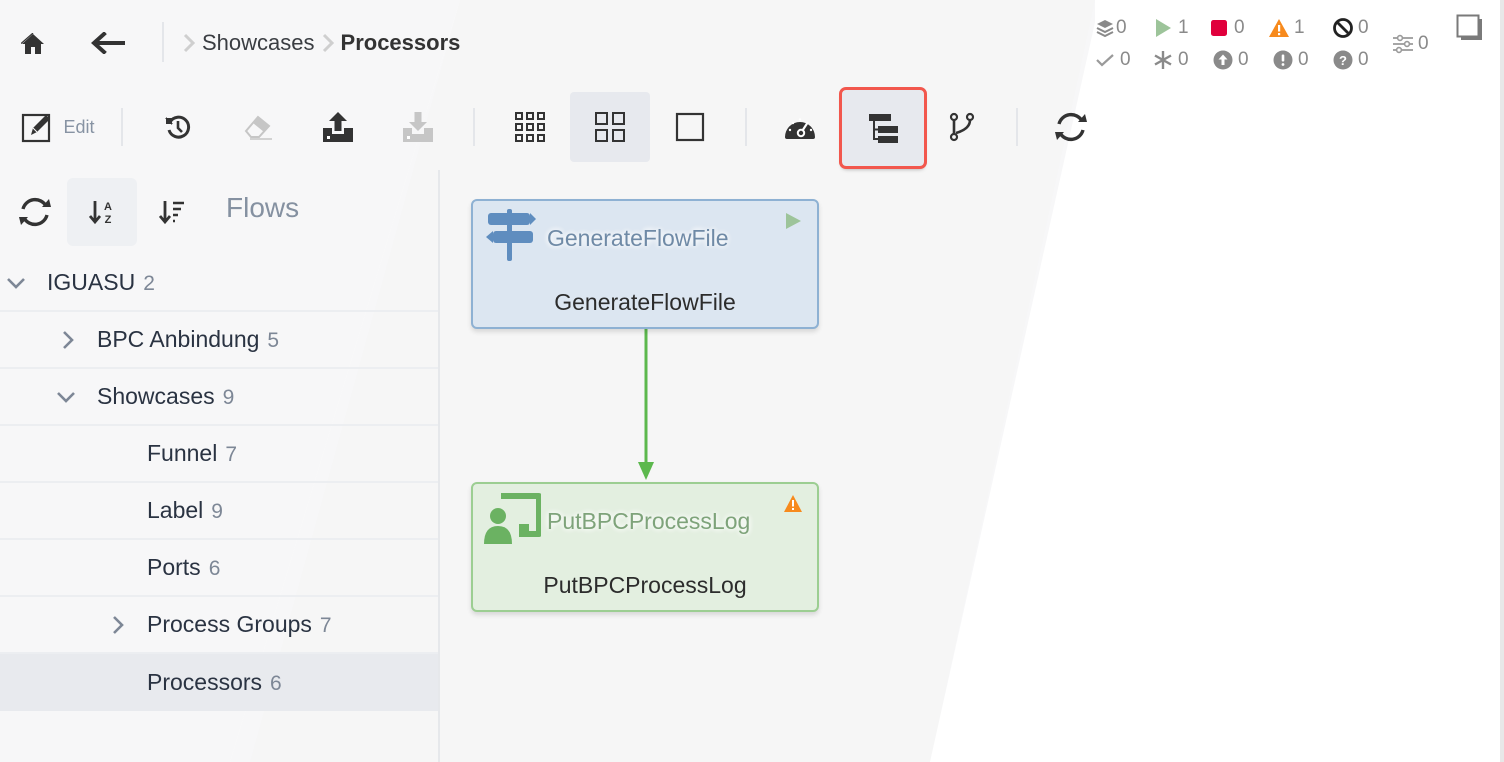 This screenshot has width=1504, height=762. I want to click on status-modified-stale: 0, so click(1290, 60).